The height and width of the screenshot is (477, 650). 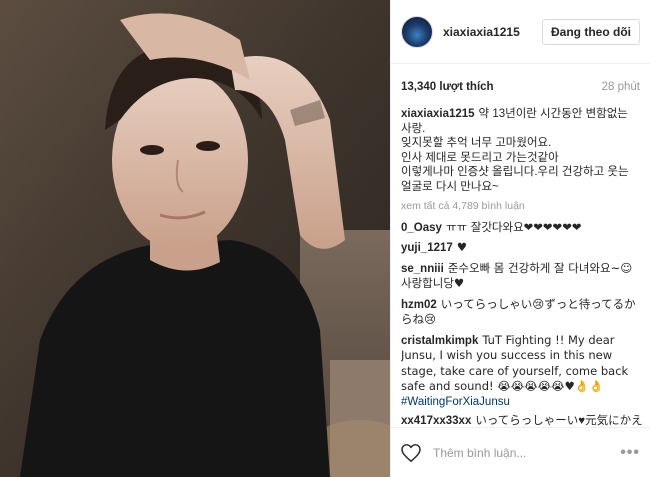 What do you see at coordinates (413, 128) in the screenshot?
I see `caption-line-2: 사랑.` at bounding box center [413, 128].